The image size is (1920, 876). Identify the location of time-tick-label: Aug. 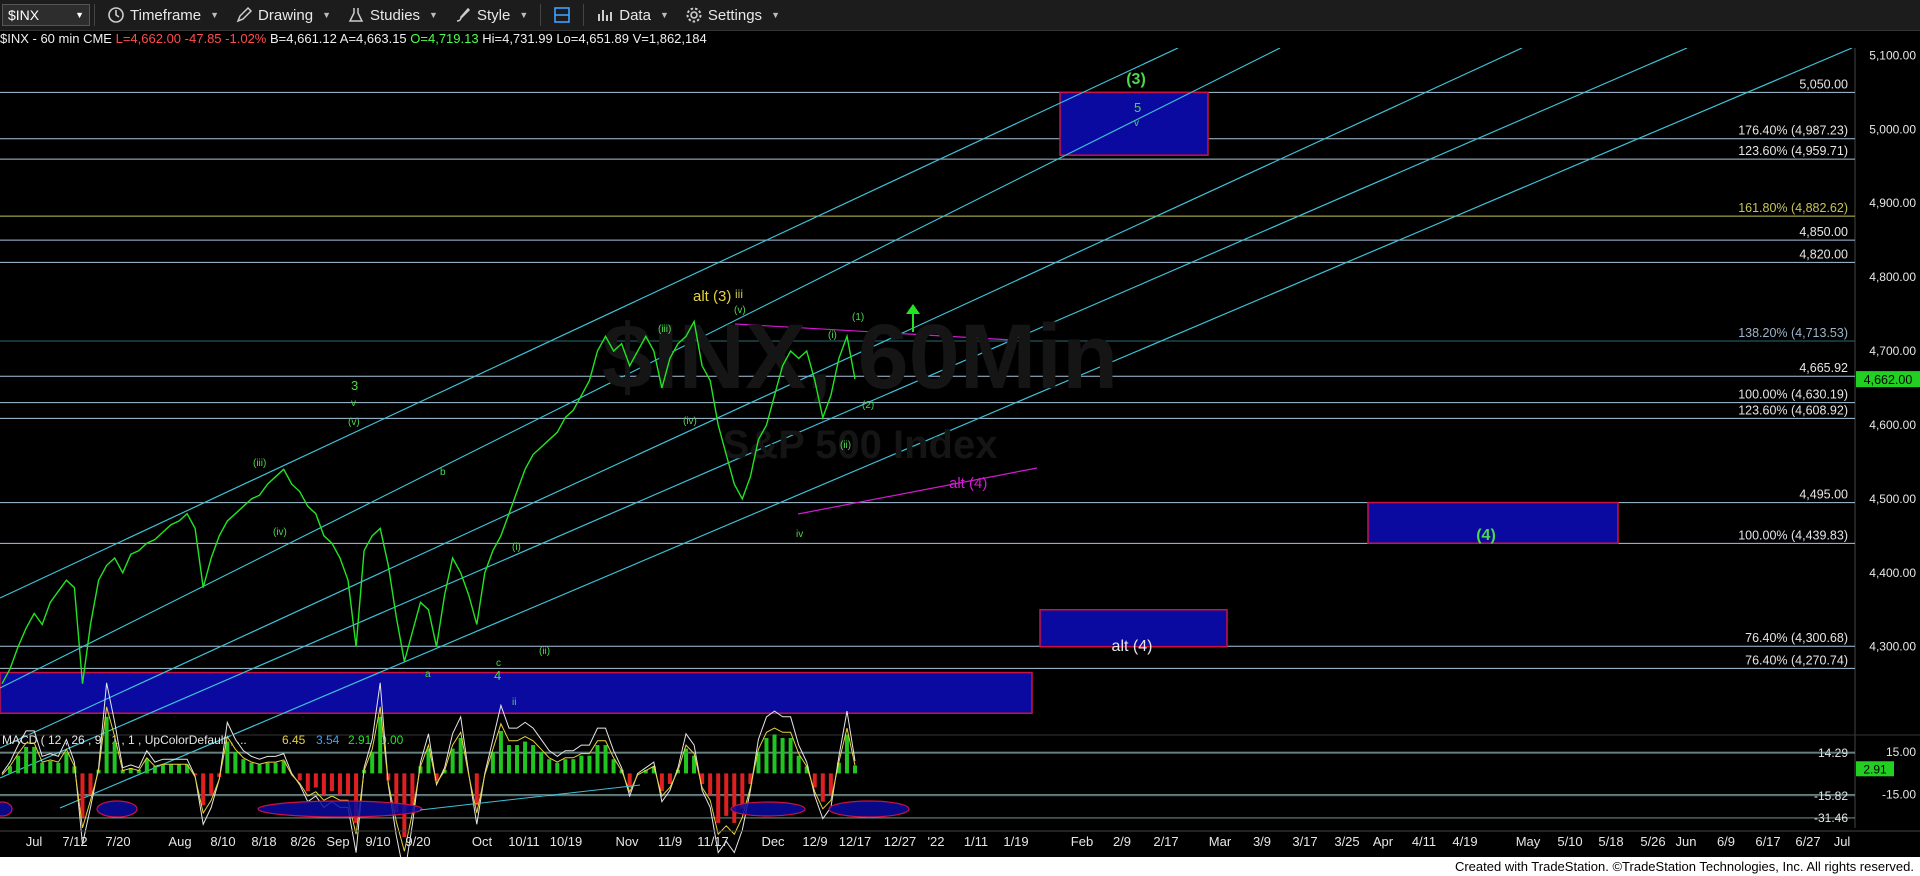
(179, 841).